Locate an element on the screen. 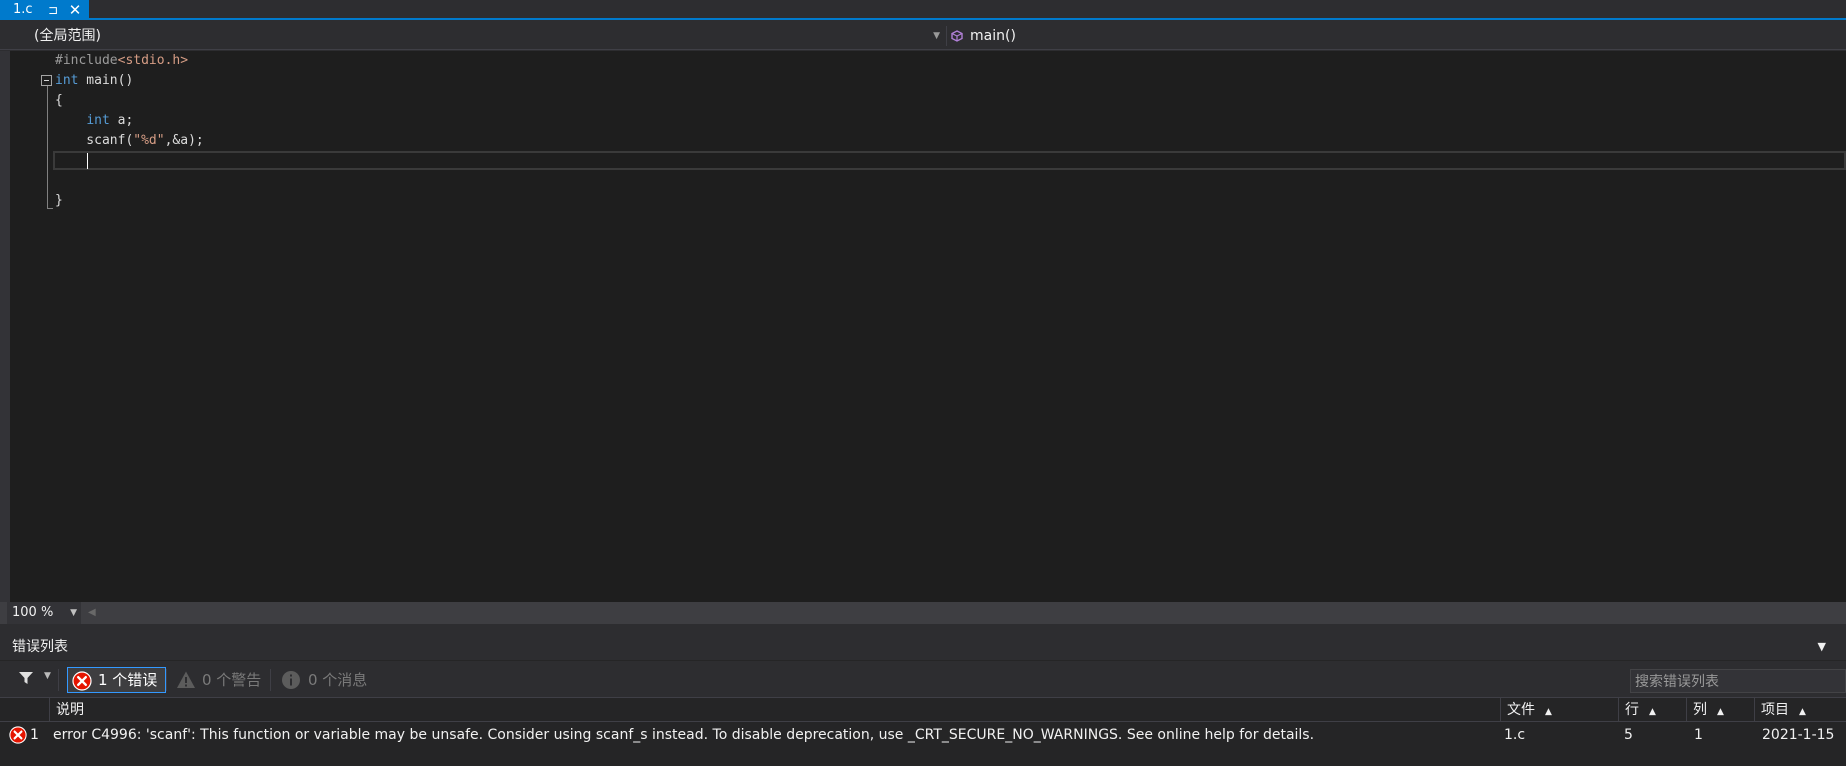 The height and width of the screenshot is (766, 1846). warnings-count-label: 0 个警告 is located at coordinates (232, 680).